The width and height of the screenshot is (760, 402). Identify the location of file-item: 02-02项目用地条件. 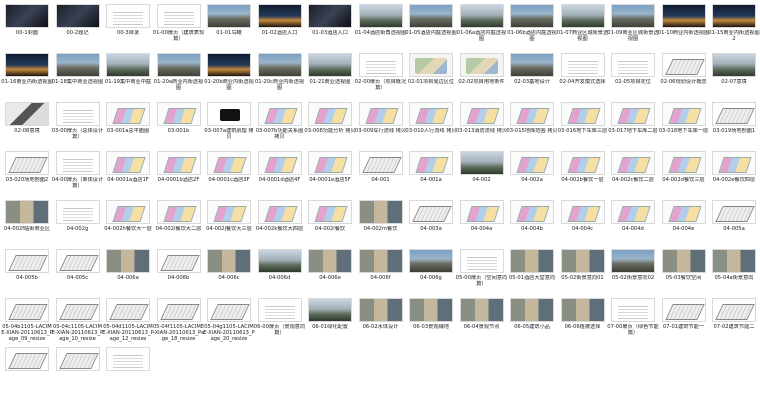
(482, 79).